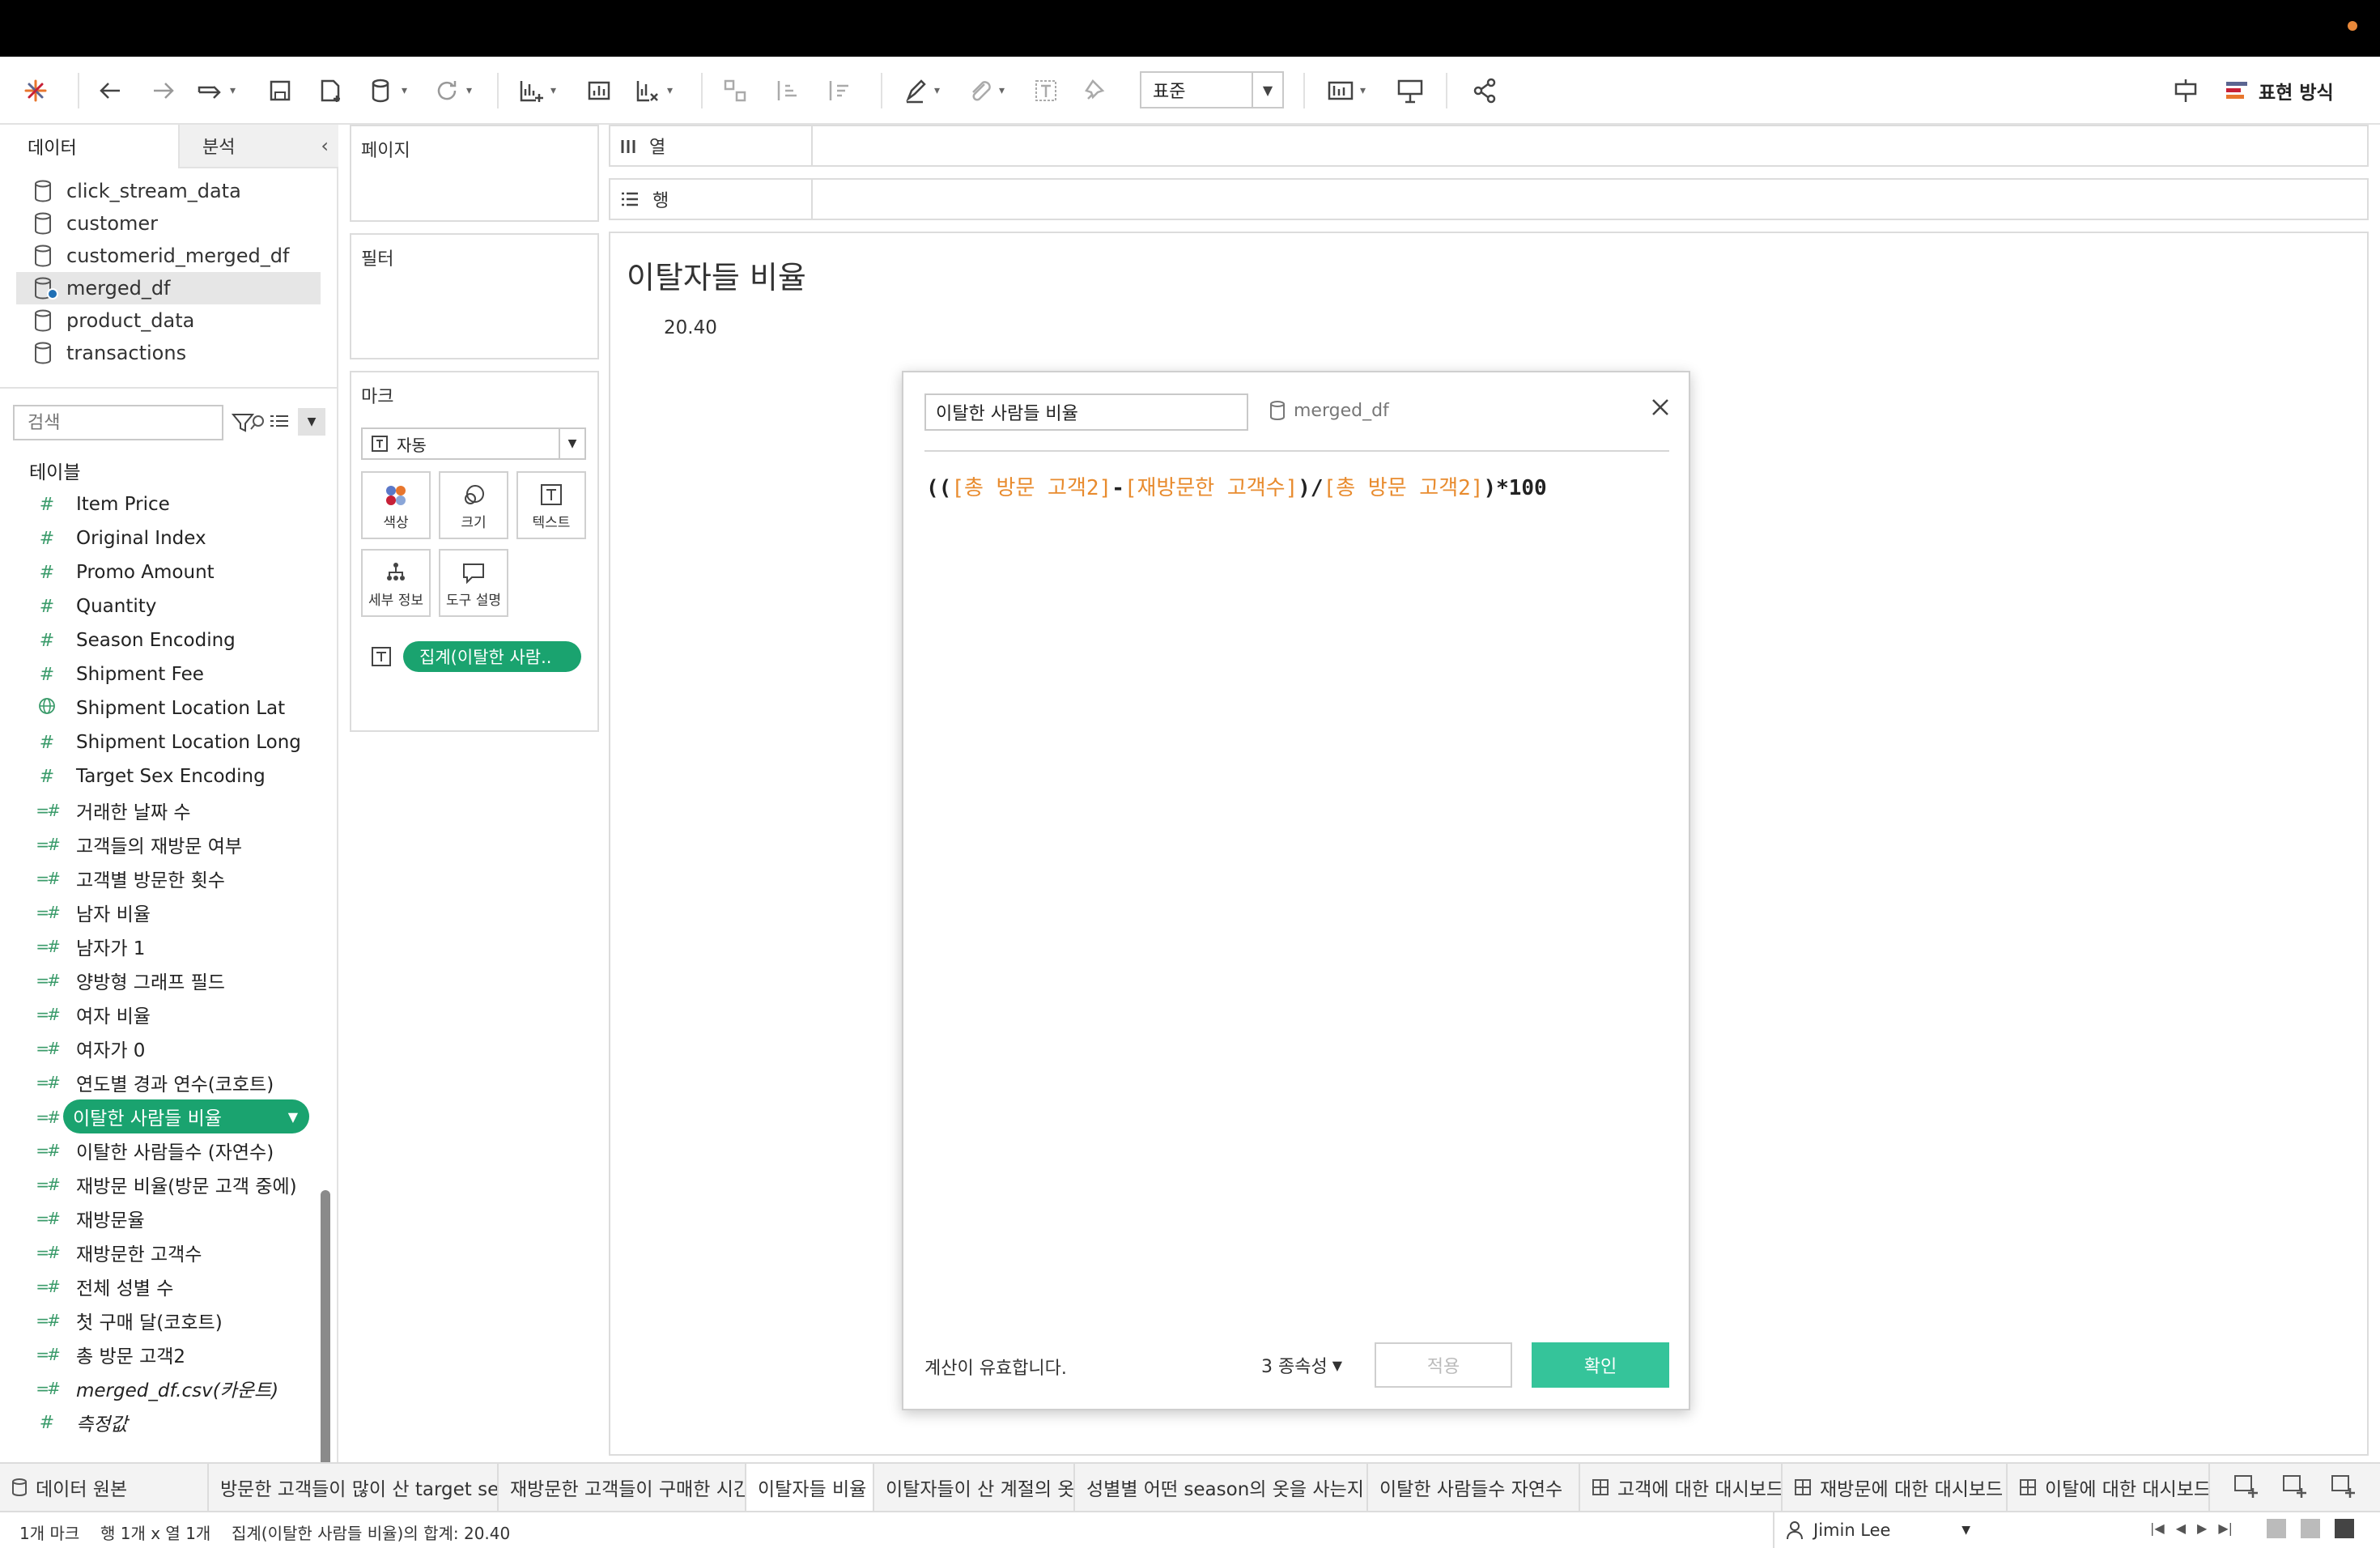  Describe the element at coordinates (1236, 486) in the screenshot. I see `formula-editor: (([총 방문 고객2]-[재방문한 고객수])/[총 방문 고객2])*100` at that location.